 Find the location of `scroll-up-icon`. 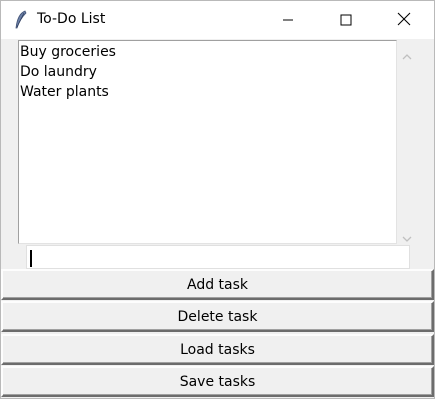

scroll-up-icon is located at coordinates (407, 55).